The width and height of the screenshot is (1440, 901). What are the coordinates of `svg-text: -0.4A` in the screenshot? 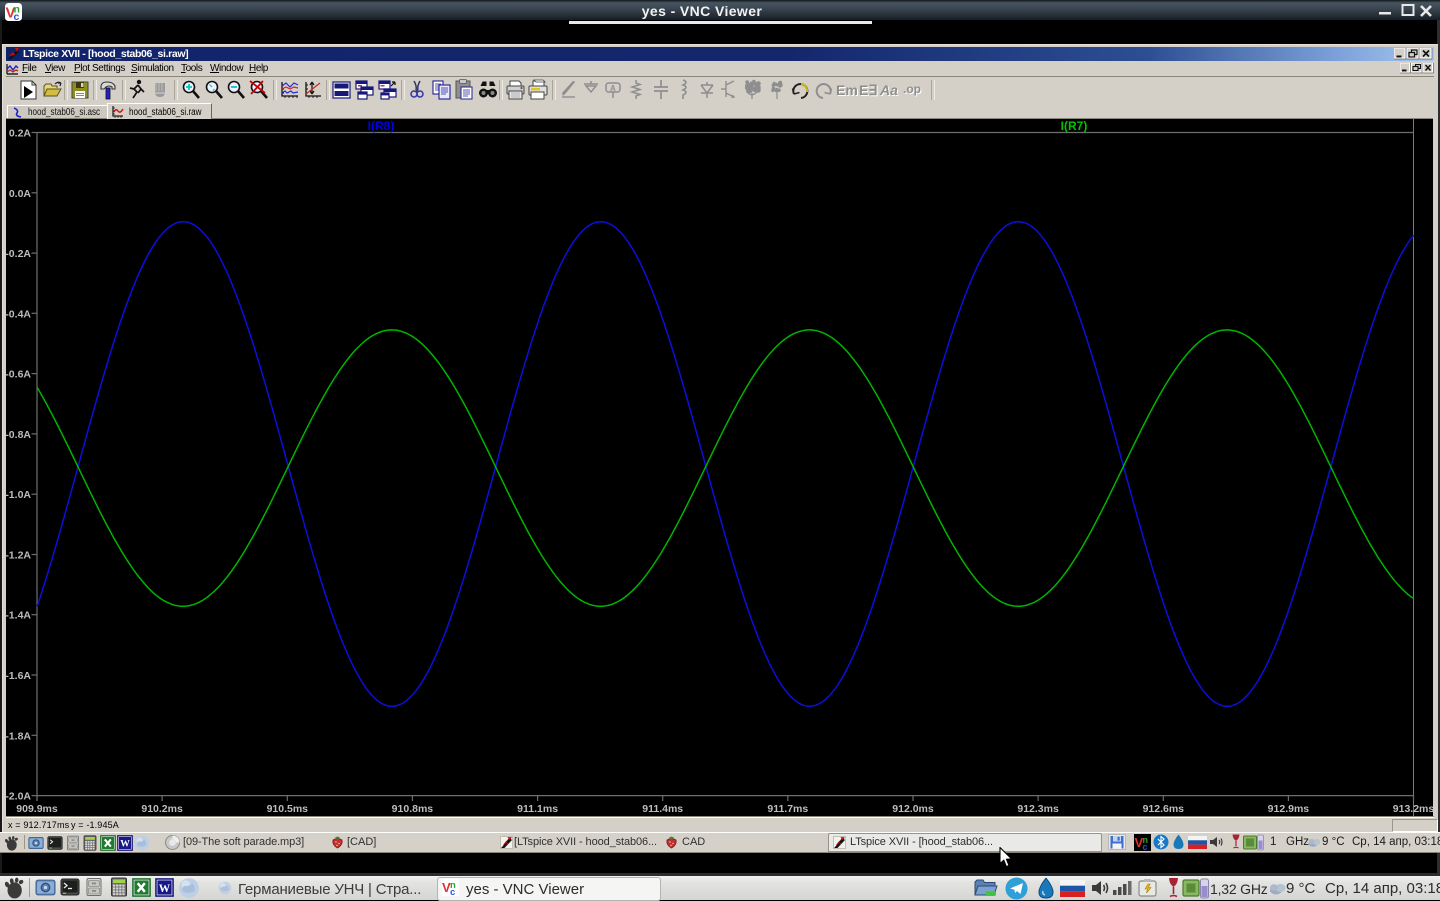 It's located at (18, 314).